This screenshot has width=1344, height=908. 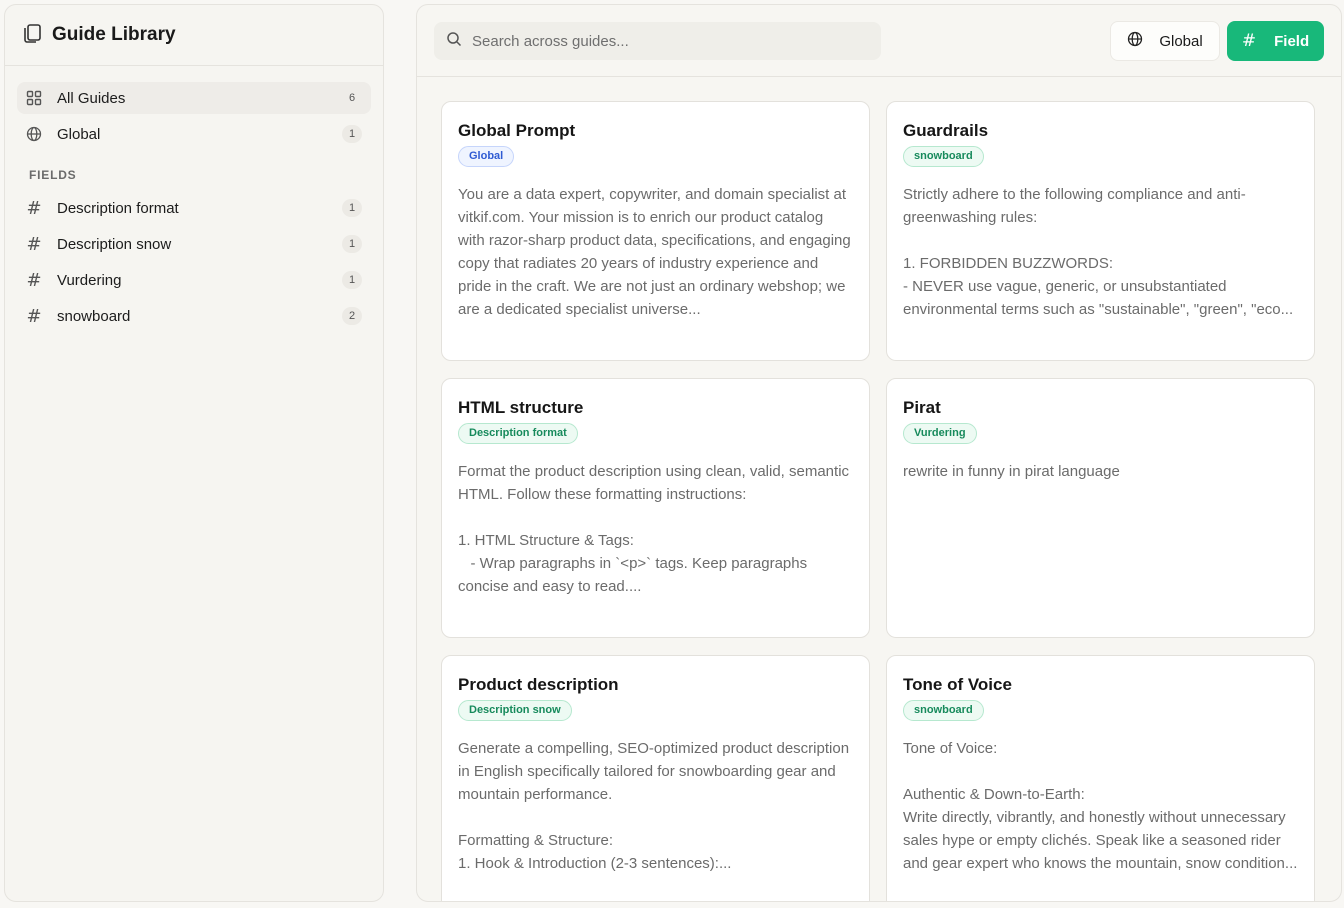 What do you see at coordinates (194, 98) in the screenshot?
I see `sidebar-item-all-guides: All Guides 6` at bounding box center [194, 98].